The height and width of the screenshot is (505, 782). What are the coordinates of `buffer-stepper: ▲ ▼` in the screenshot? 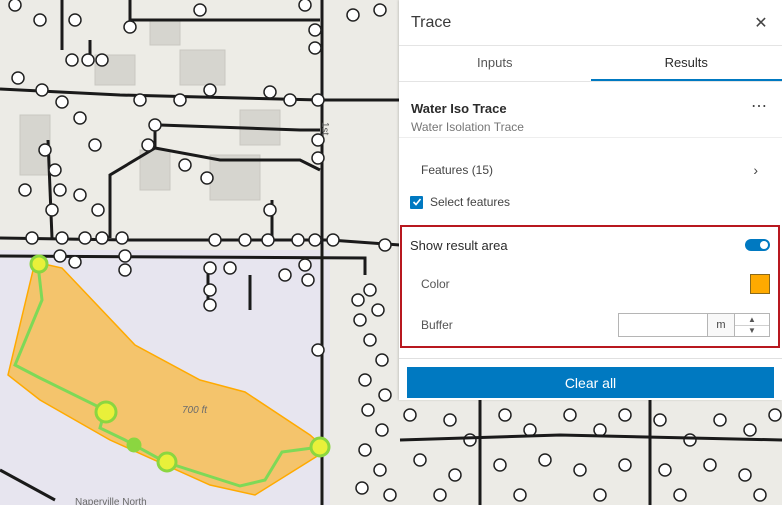 It's located at (752, 325).